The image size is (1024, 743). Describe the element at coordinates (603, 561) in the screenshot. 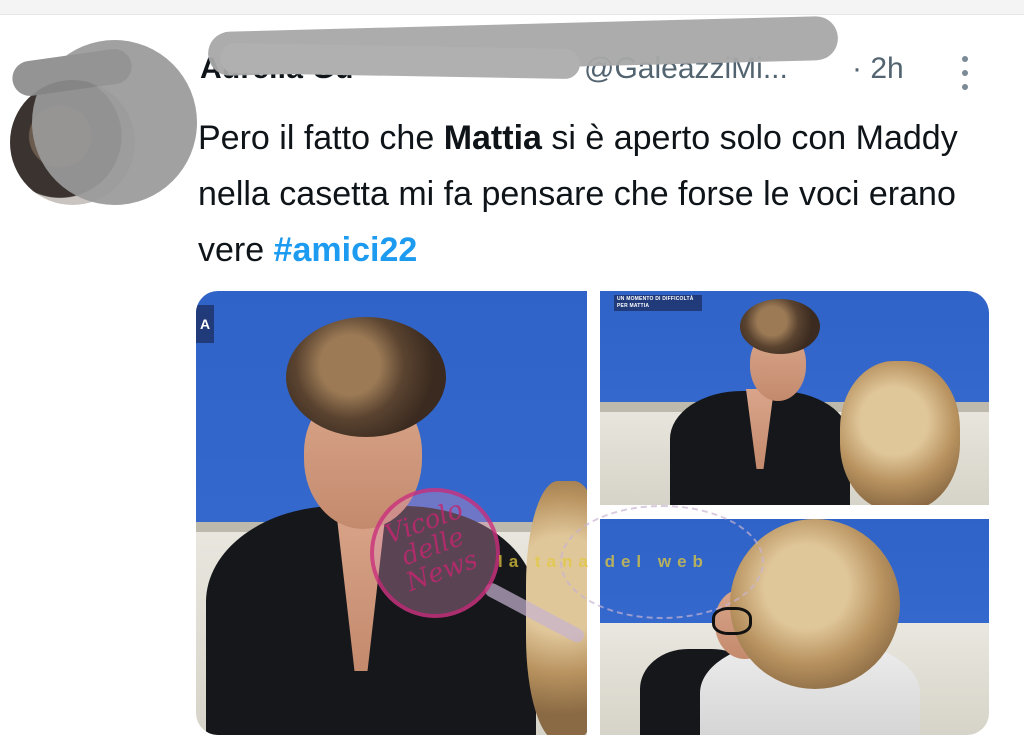

I see `watermark-tana-text: la tana del web` at that location.